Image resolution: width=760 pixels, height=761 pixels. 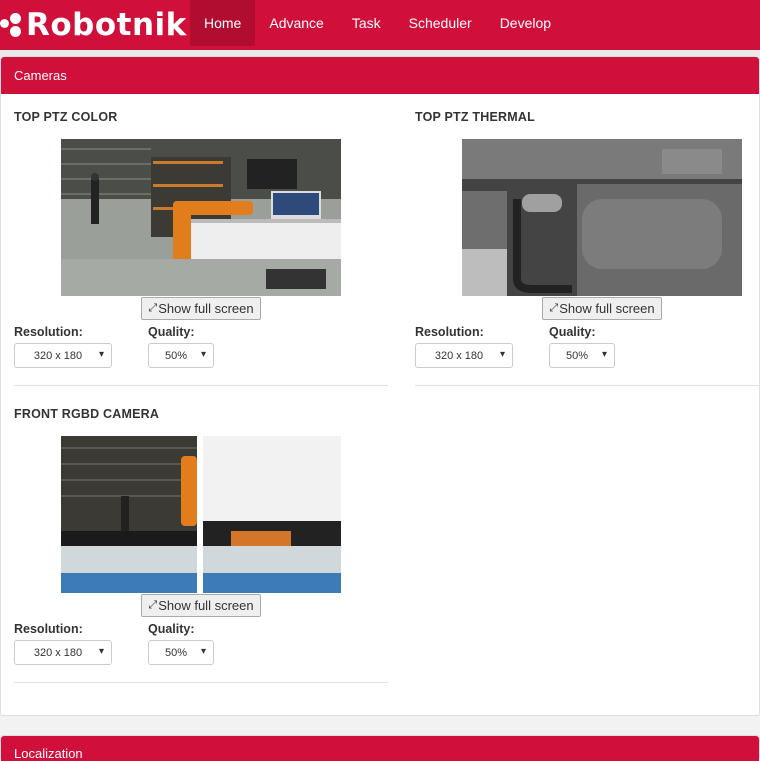 I want to click on nav-home: Home, so click(x=223, y=23).